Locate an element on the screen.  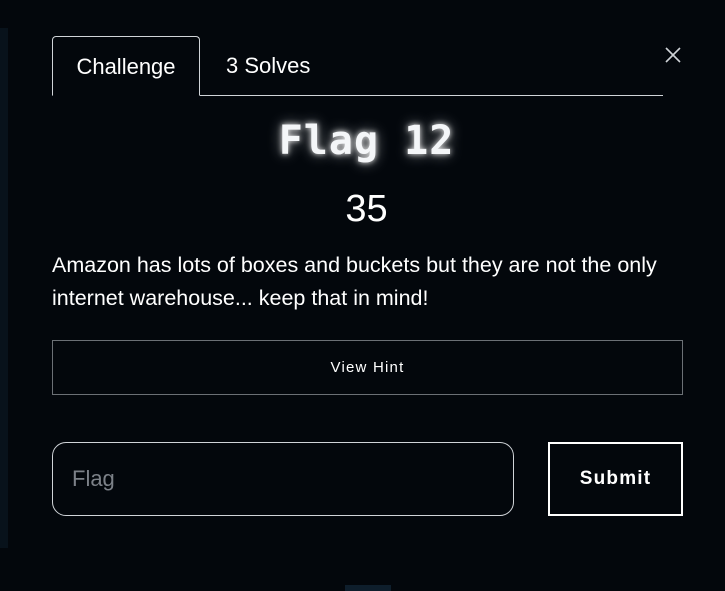
challenge-title: Flag 12 is located at coordinates (366, 141).